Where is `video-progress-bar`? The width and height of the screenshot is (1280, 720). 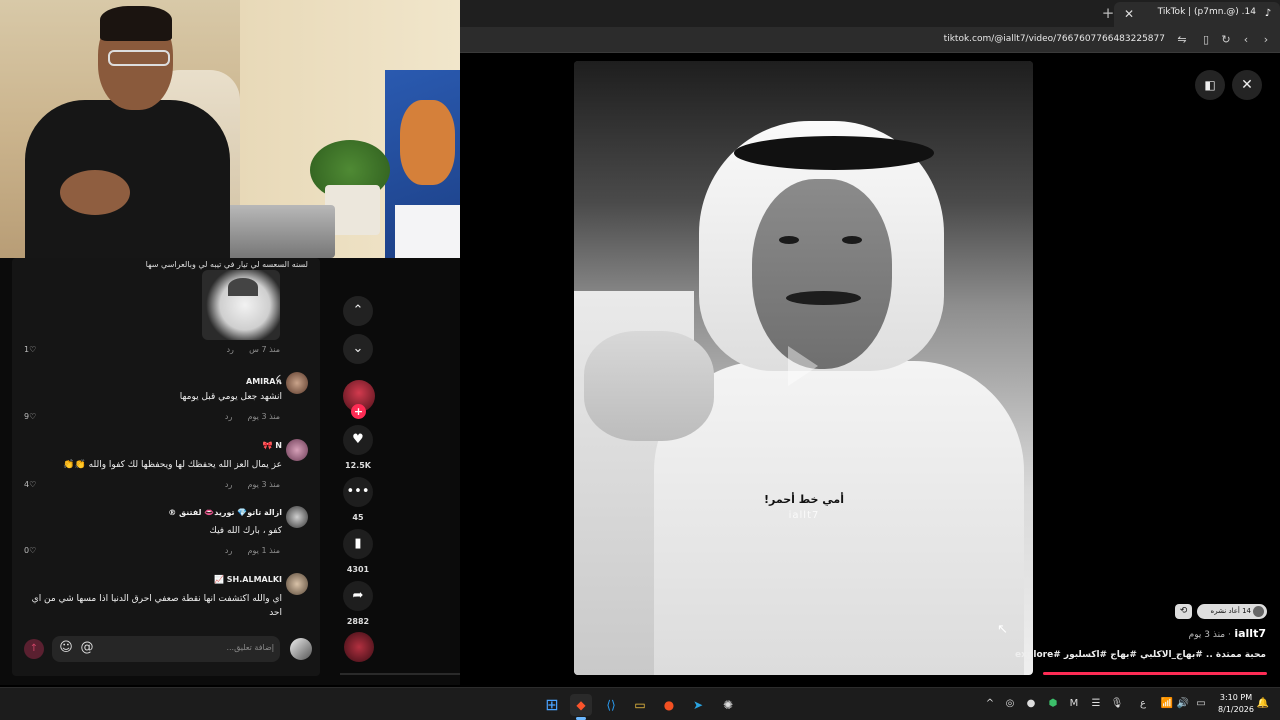 video-progress-bar is located at coordinates (1155, 673).